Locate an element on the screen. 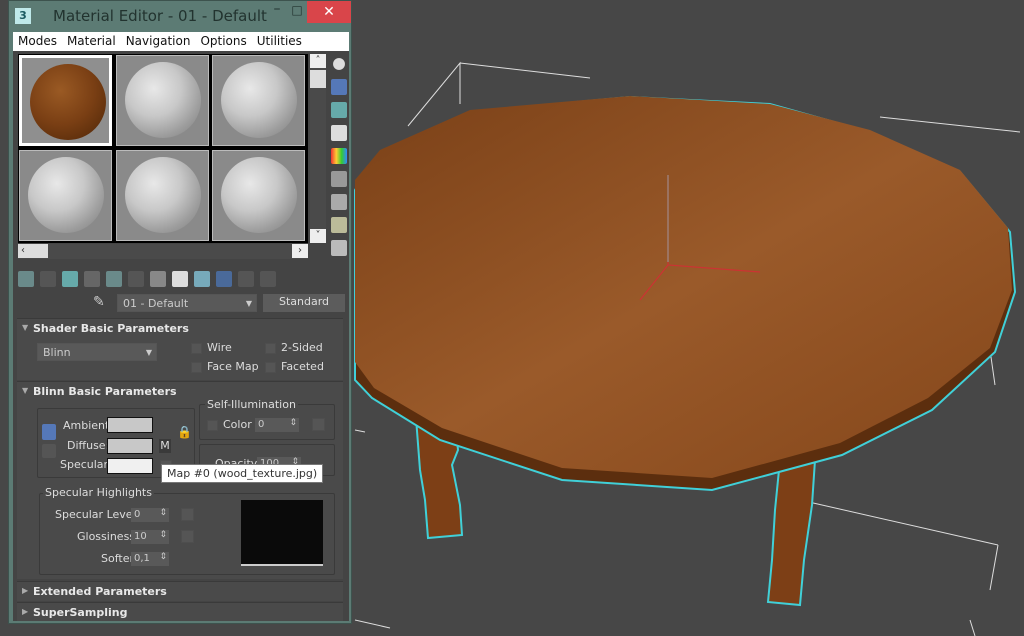 Image resolution: width=1024 pixels, height=636 pixels. show-end-result-icon is located at coordinates (224, 279).